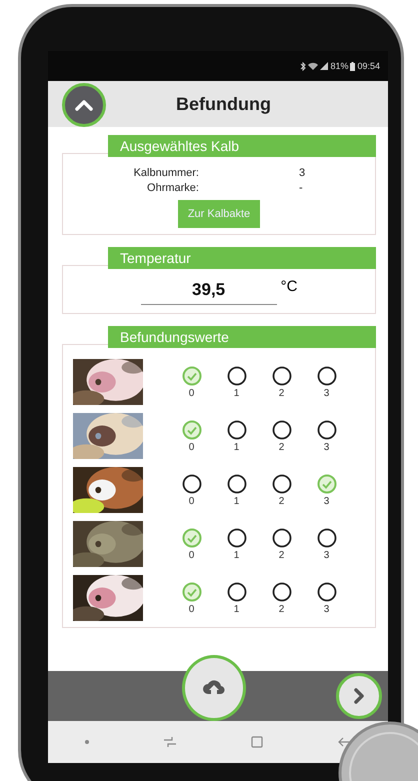 The image size is (418, 781). What do you see at coordinates (165, 173) in the screenshot?
I see `field-label: Kalbnummer:` at bounding box center [165, 173].